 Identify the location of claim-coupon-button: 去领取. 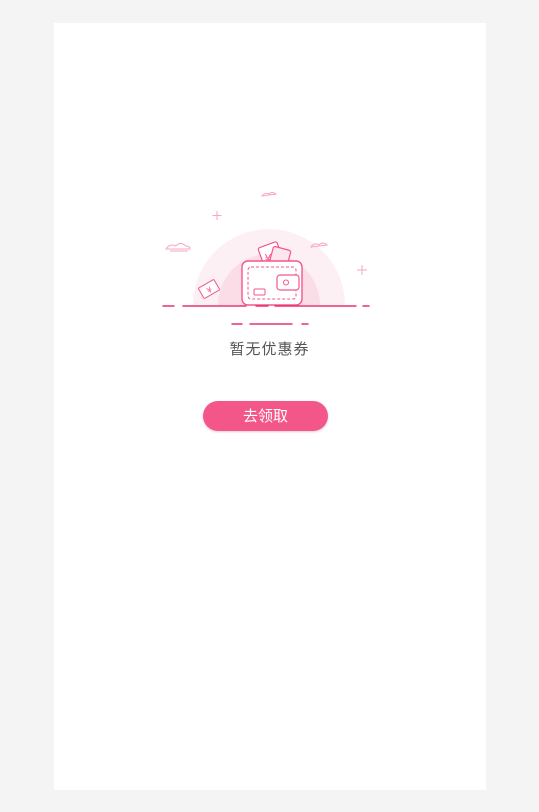
(265, 416).